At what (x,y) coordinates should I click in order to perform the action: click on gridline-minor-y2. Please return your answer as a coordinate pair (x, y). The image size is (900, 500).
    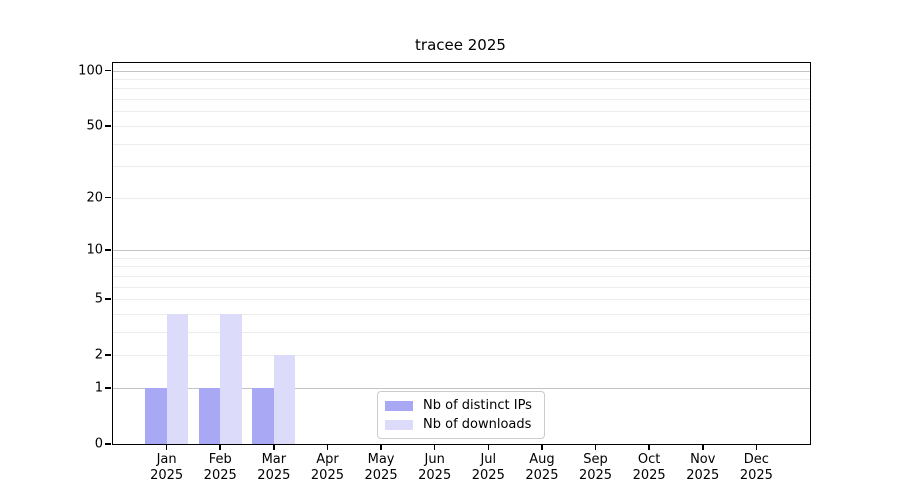
    Looking at the image, I should click on (461, 356).